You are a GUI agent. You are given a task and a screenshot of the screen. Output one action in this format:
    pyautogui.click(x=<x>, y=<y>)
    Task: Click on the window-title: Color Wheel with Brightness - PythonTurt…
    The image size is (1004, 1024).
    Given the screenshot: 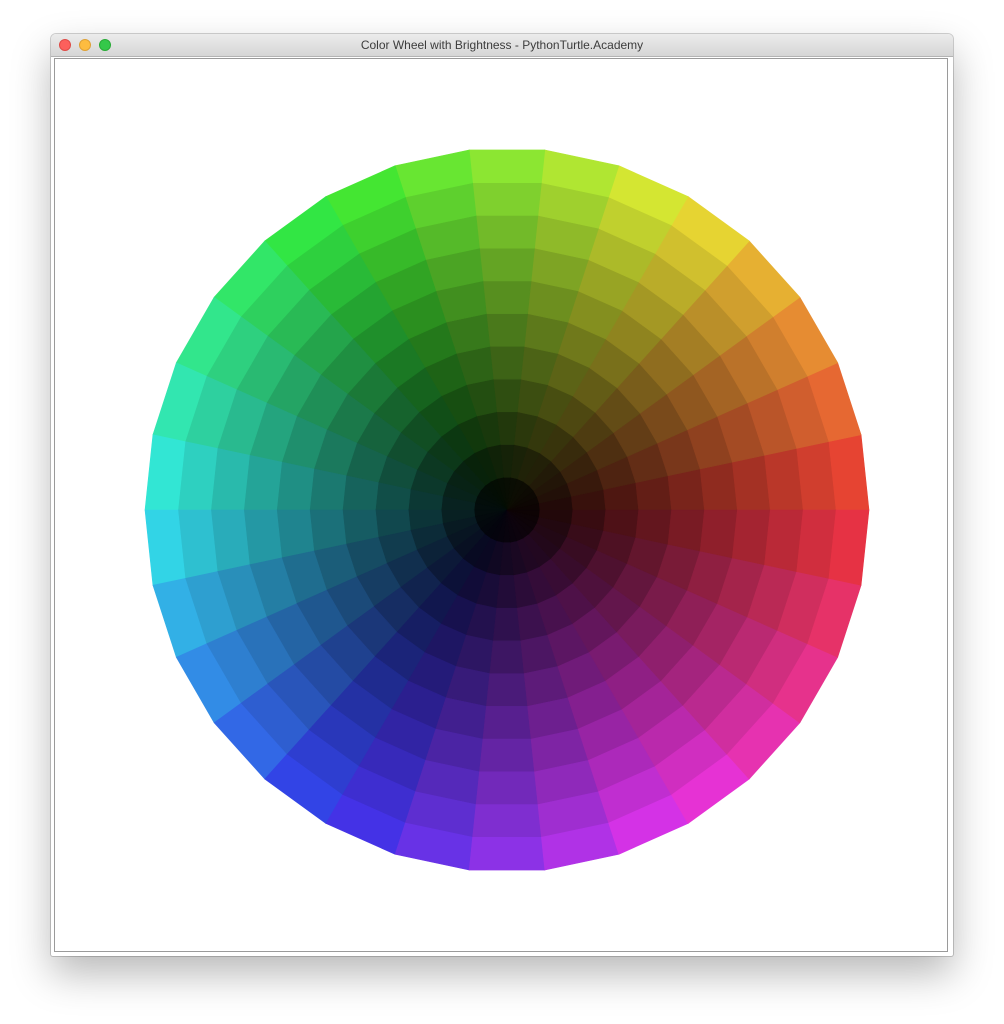 What is the action you would take?
    pyautogui.click(x=502, y=45)
    